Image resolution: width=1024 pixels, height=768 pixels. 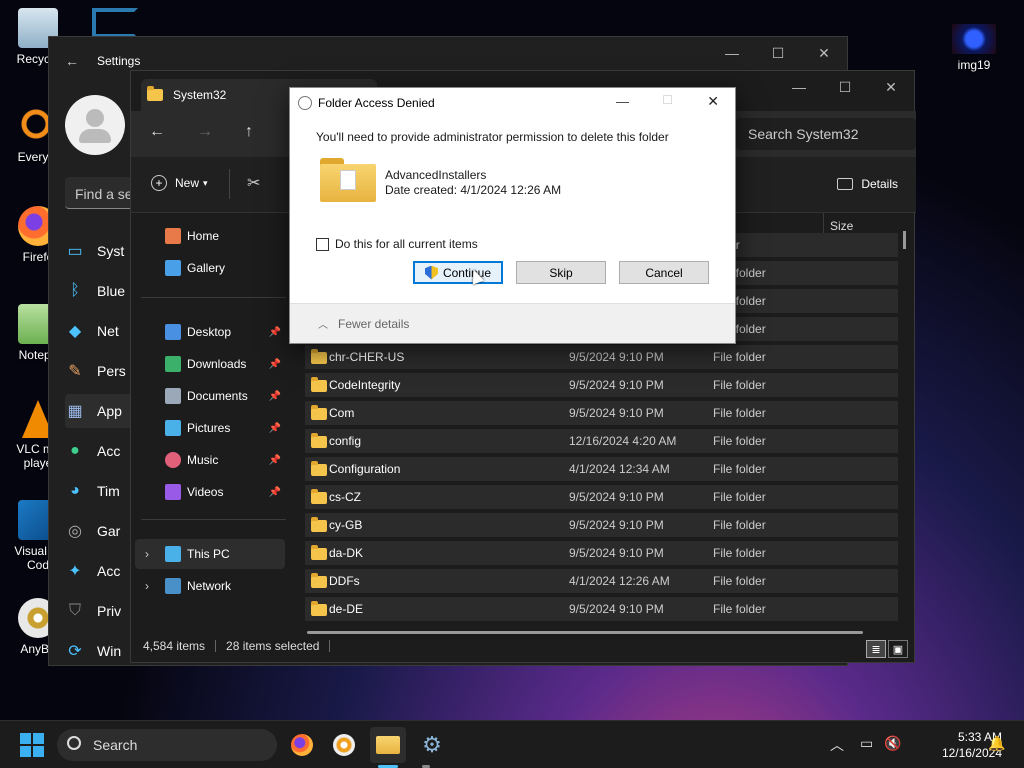 What do you see at coordinates (173, 268) in the screenshot?
I see `gallery-icon` at bounding box center [173, 268].